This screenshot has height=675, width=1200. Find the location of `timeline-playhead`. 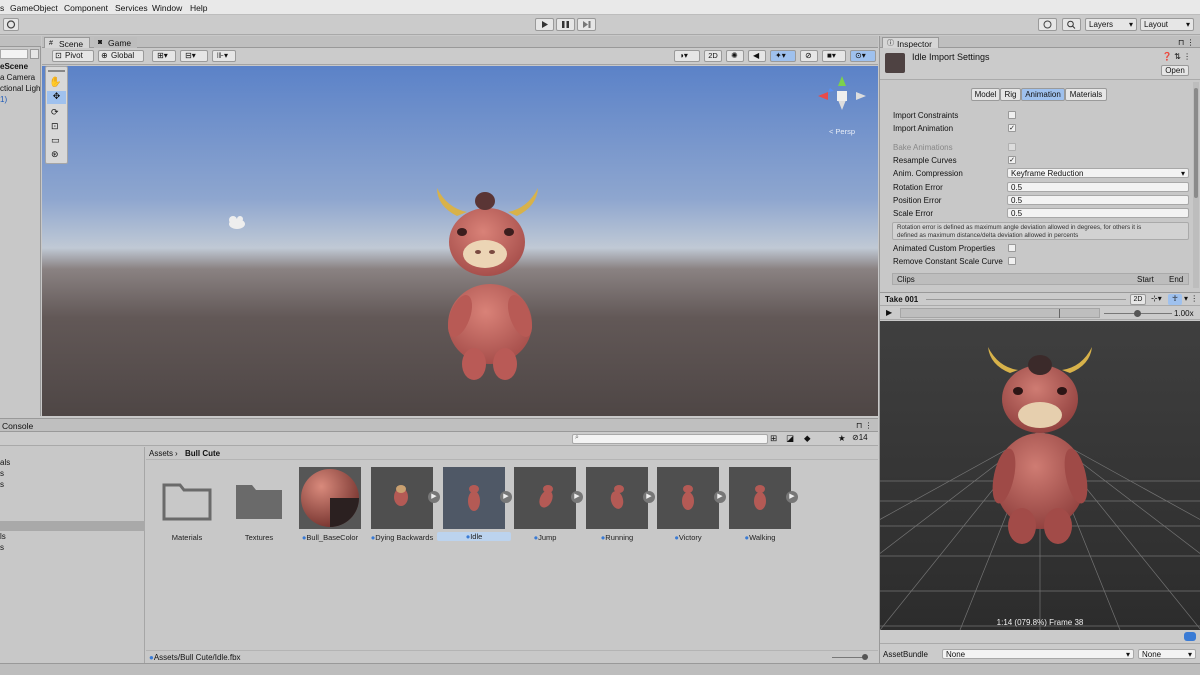

timeline-playhead is located at coordinates (1059, 313).